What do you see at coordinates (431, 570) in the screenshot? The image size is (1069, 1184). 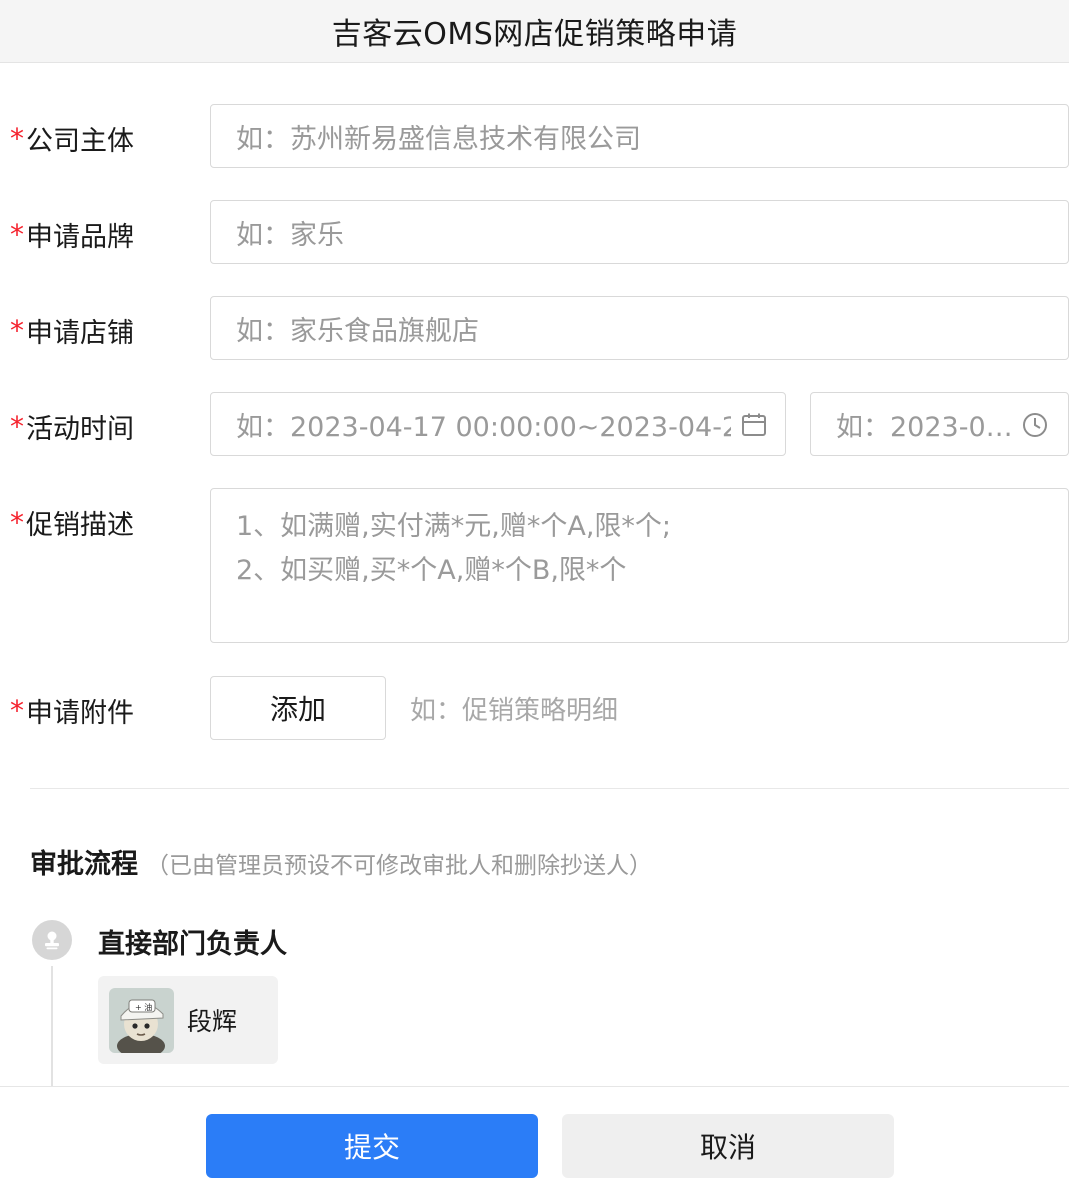 I see `description-placeholder-line: 2、如买赠,买*个A,赠*个B,限*个` at bounding box center [431, 570].